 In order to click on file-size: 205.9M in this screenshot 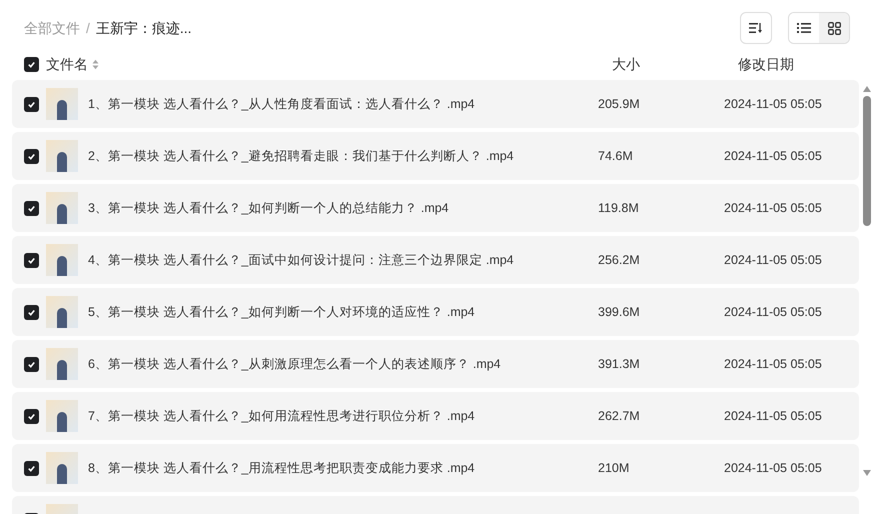, I will do `click(619, 103)`.